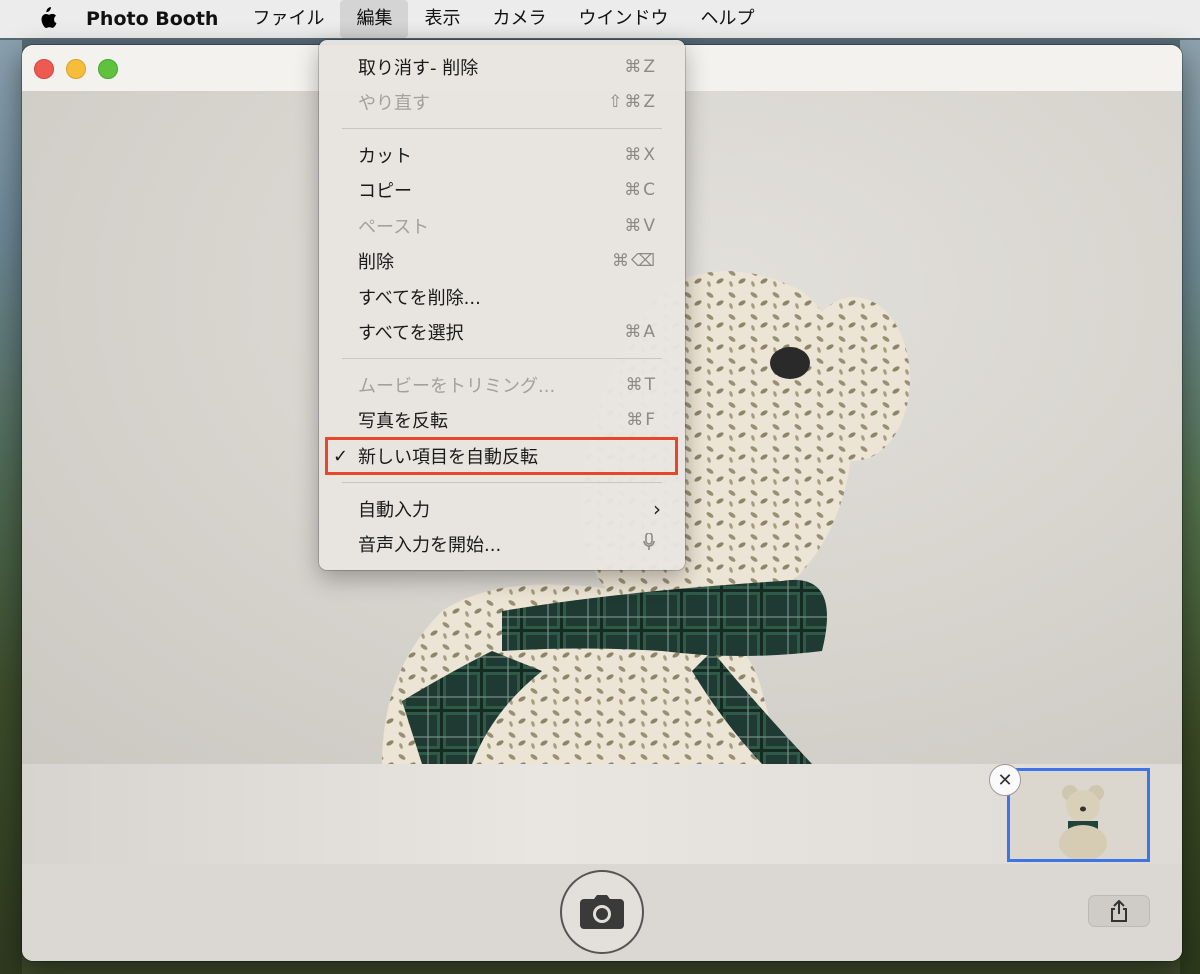 This screenshot has width=1200, height=974. I want to click on menu-item-flip-photo: 写真を反転 ⌘F, so click(502, 420).